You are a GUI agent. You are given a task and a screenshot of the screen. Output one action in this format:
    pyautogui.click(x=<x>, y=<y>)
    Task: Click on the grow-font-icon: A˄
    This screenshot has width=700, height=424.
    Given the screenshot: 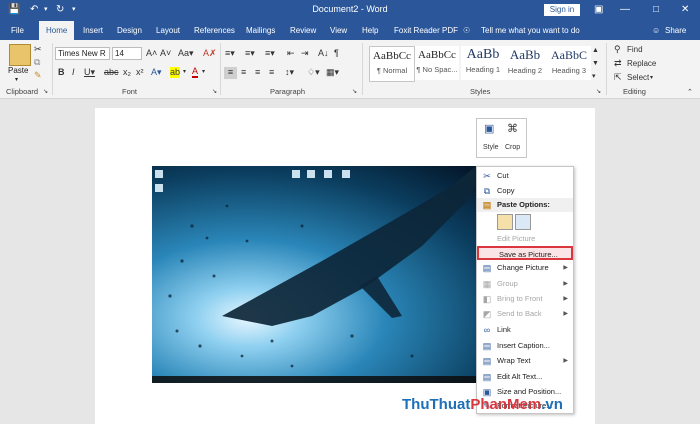 What is the action you would take?
    pyautogui.click(x=151, y=53)
    